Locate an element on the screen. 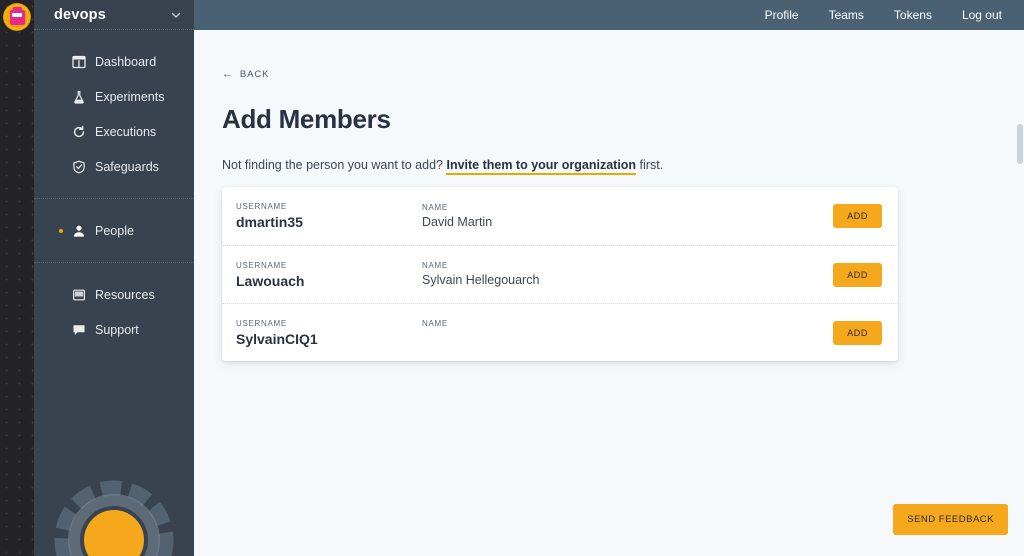 This screenshot has height=556, width=1024. back-button: ← BACK is located at coordinates (246, 74).